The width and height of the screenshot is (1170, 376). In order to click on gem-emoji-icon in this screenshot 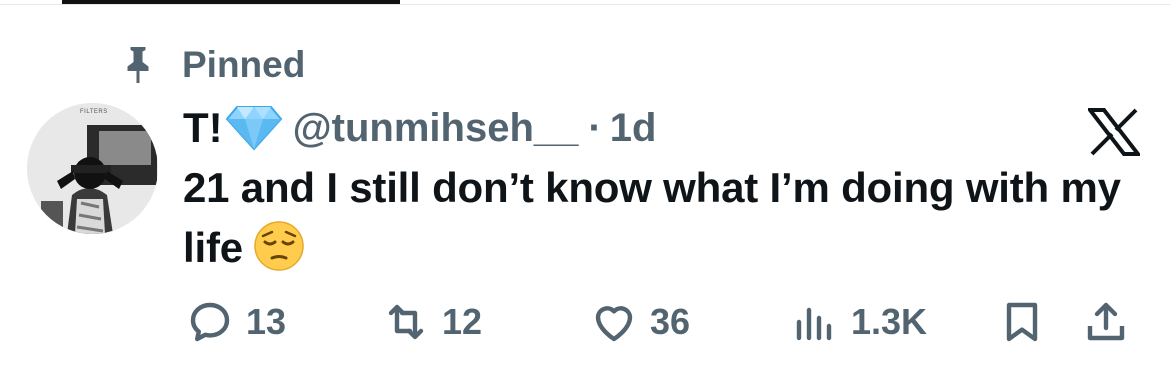, I will do `click(253, 128)`.